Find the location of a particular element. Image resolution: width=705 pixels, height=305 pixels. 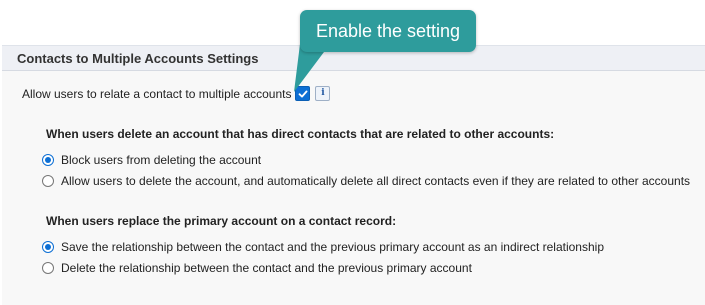

delete-relationship-radio is located at coordinates (48, 268).